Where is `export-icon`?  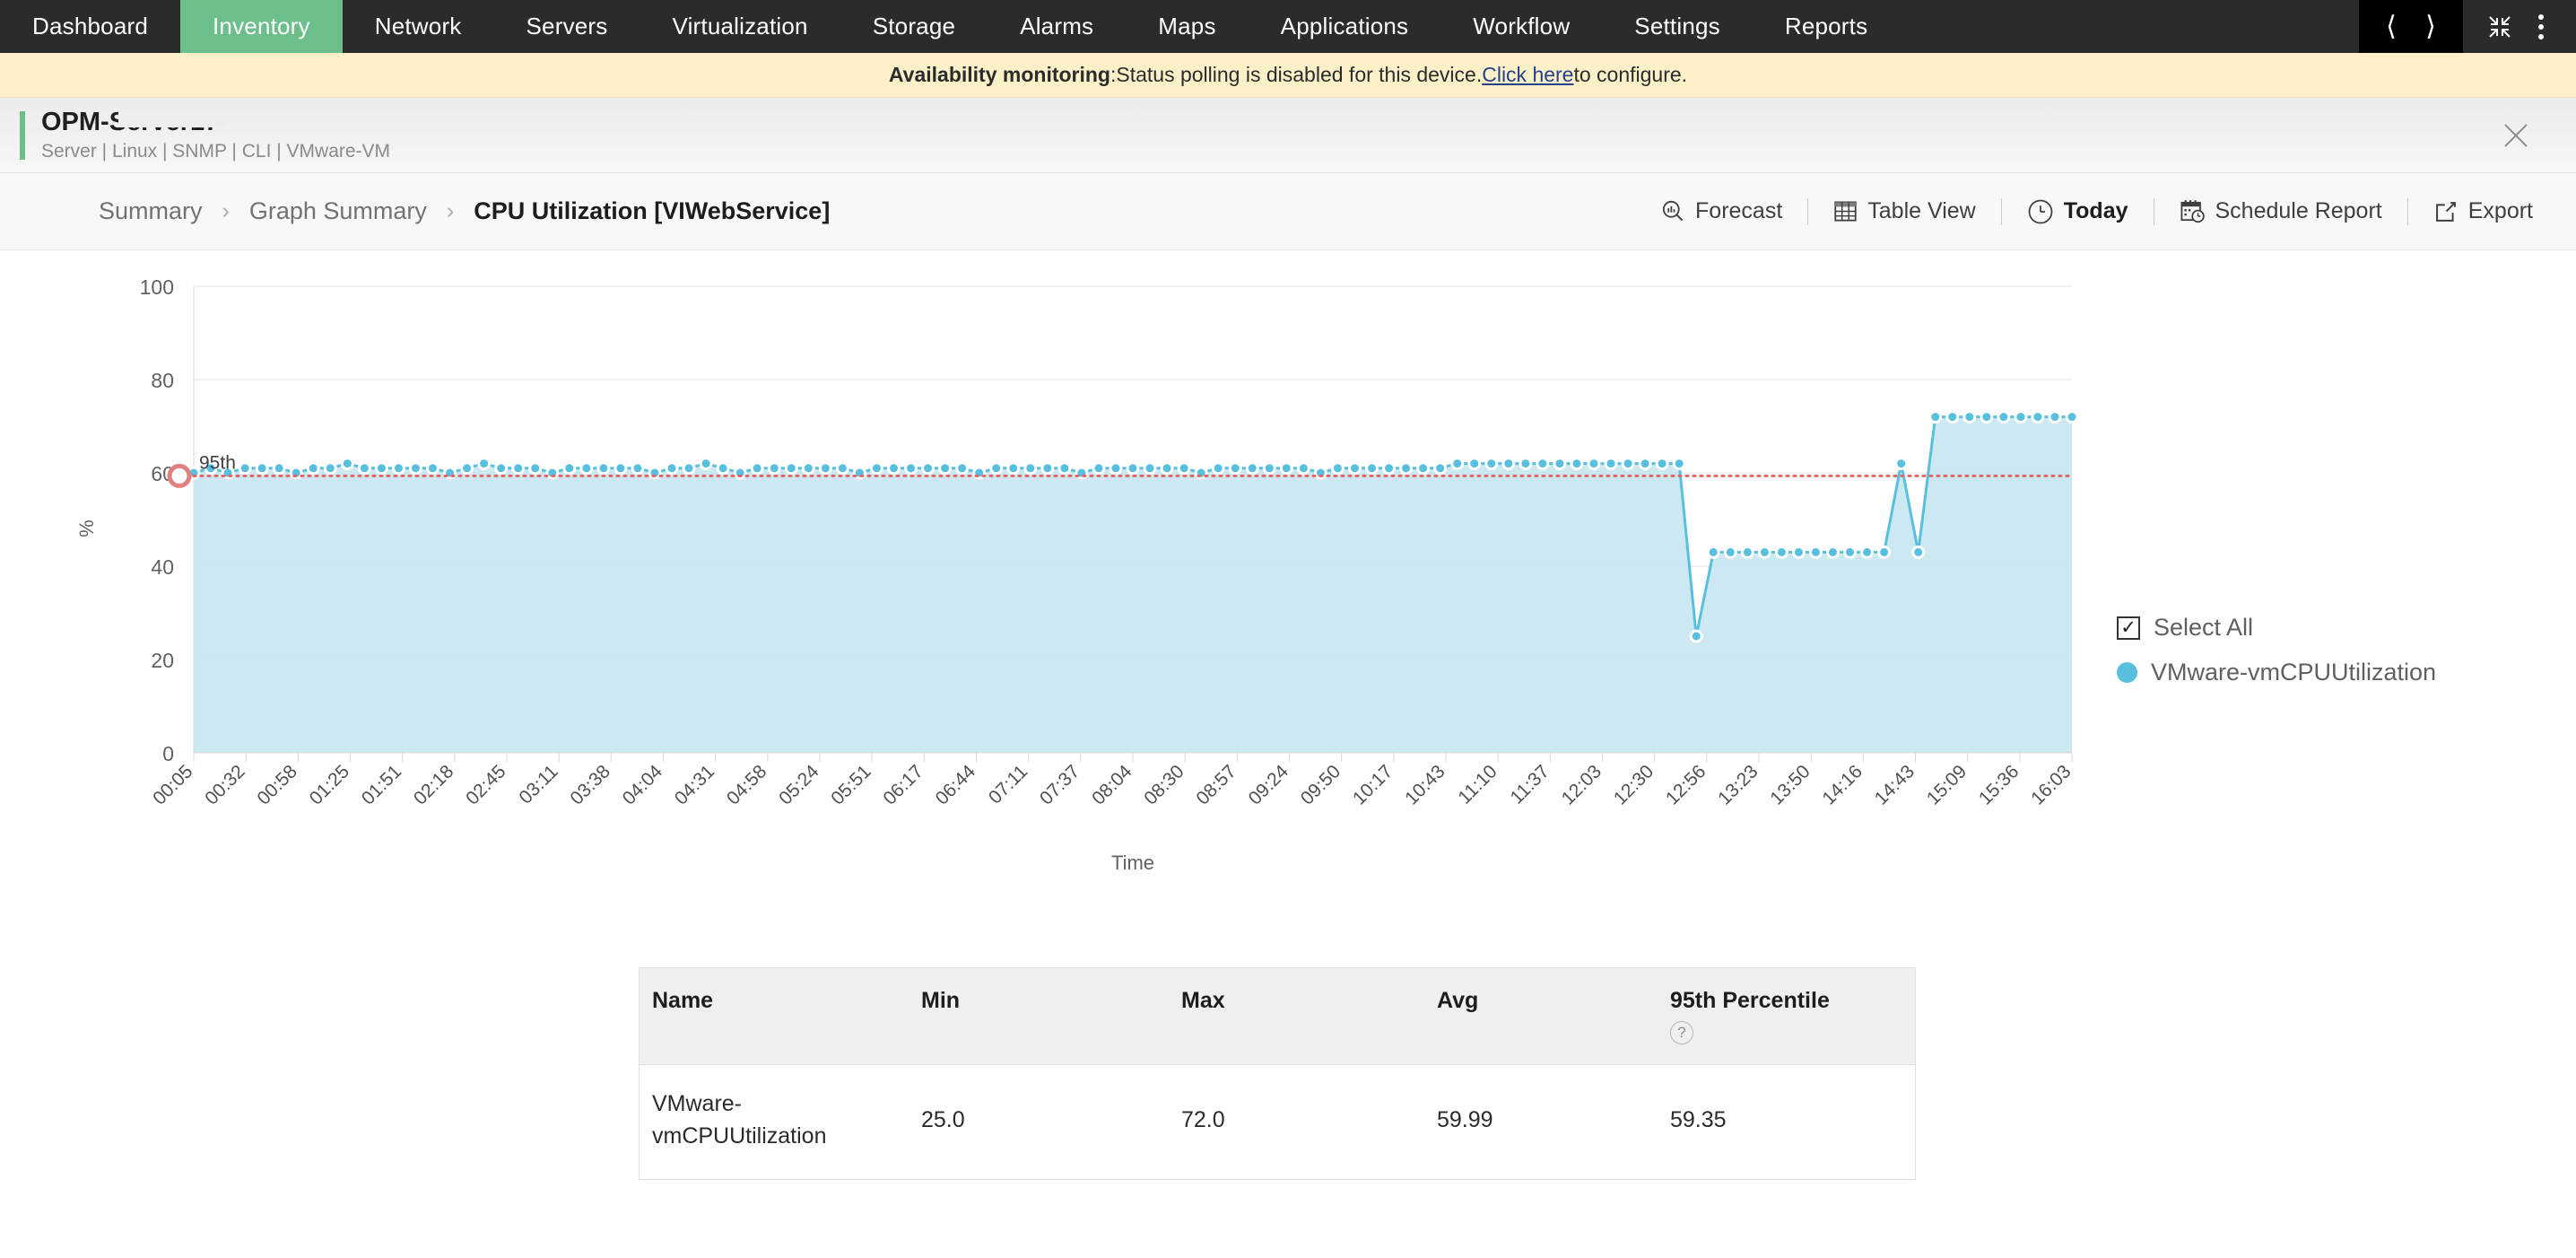 export-icon is located at coordinates (2446, 211).